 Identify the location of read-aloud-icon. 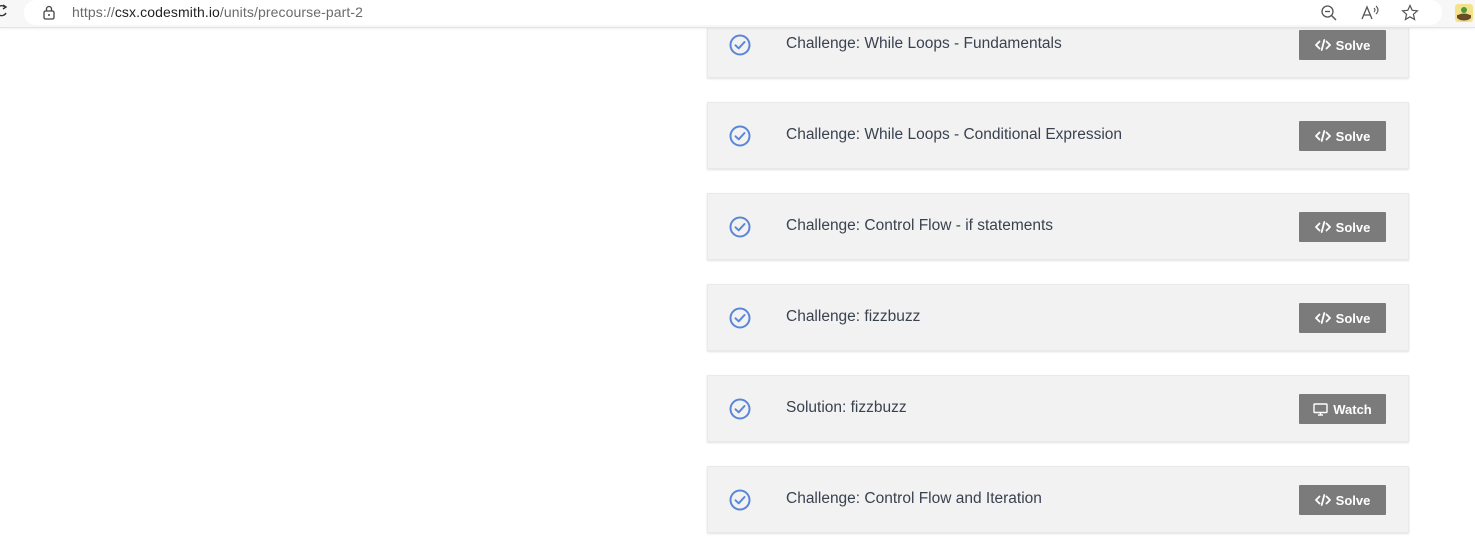
(1370, 13).